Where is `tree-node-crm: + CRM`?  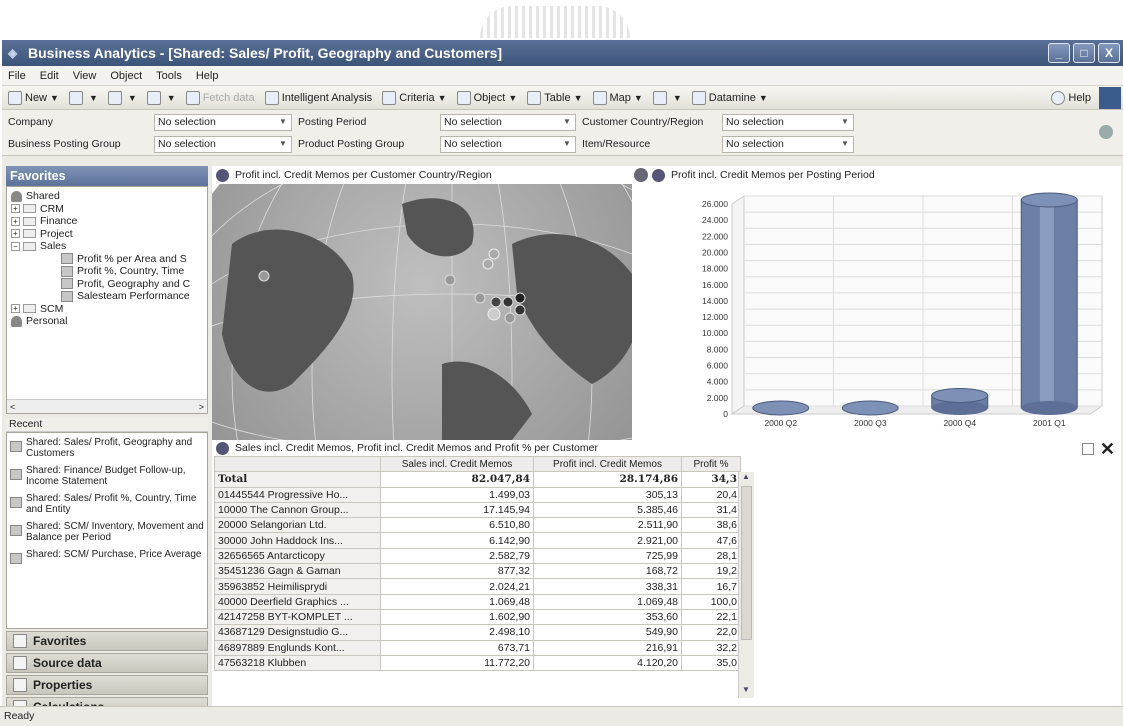
tree-node-crm: + CRM is located at coordinates (107, 209).